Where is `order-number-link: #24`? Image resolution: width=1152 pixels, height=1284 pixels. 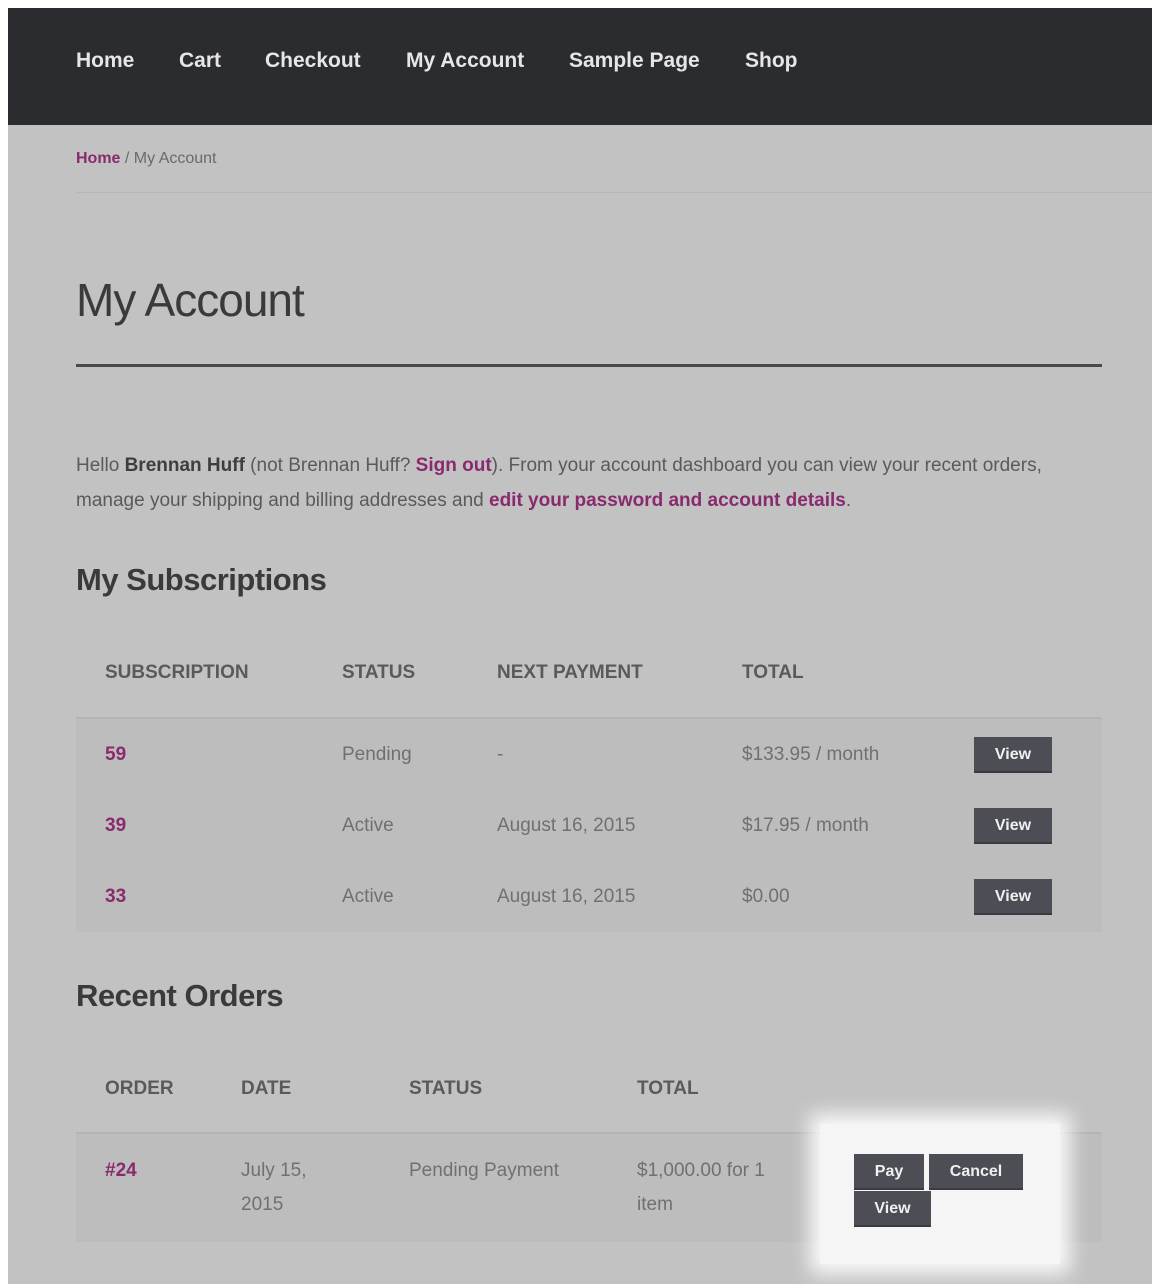
order-number-link: #24 is located at coordinates (121, 1171).